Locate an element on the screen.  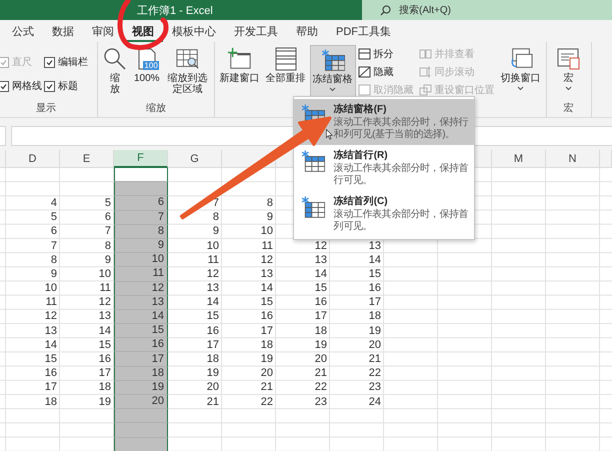
selected-cell: 6 is located at coordinates (141, 203).